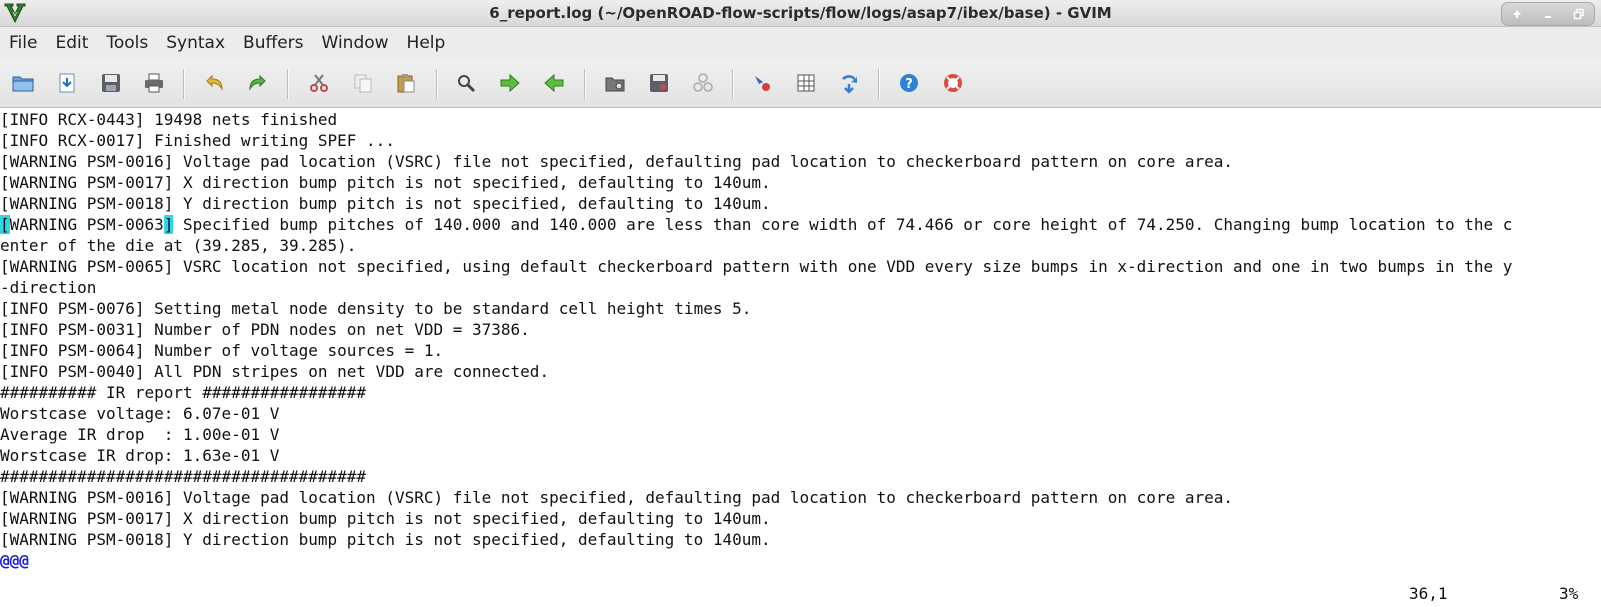  What do you see at coordinates (127, 43) in the screenshot?
I see `menu-tools: Tools` at bounding box center [127, 43].